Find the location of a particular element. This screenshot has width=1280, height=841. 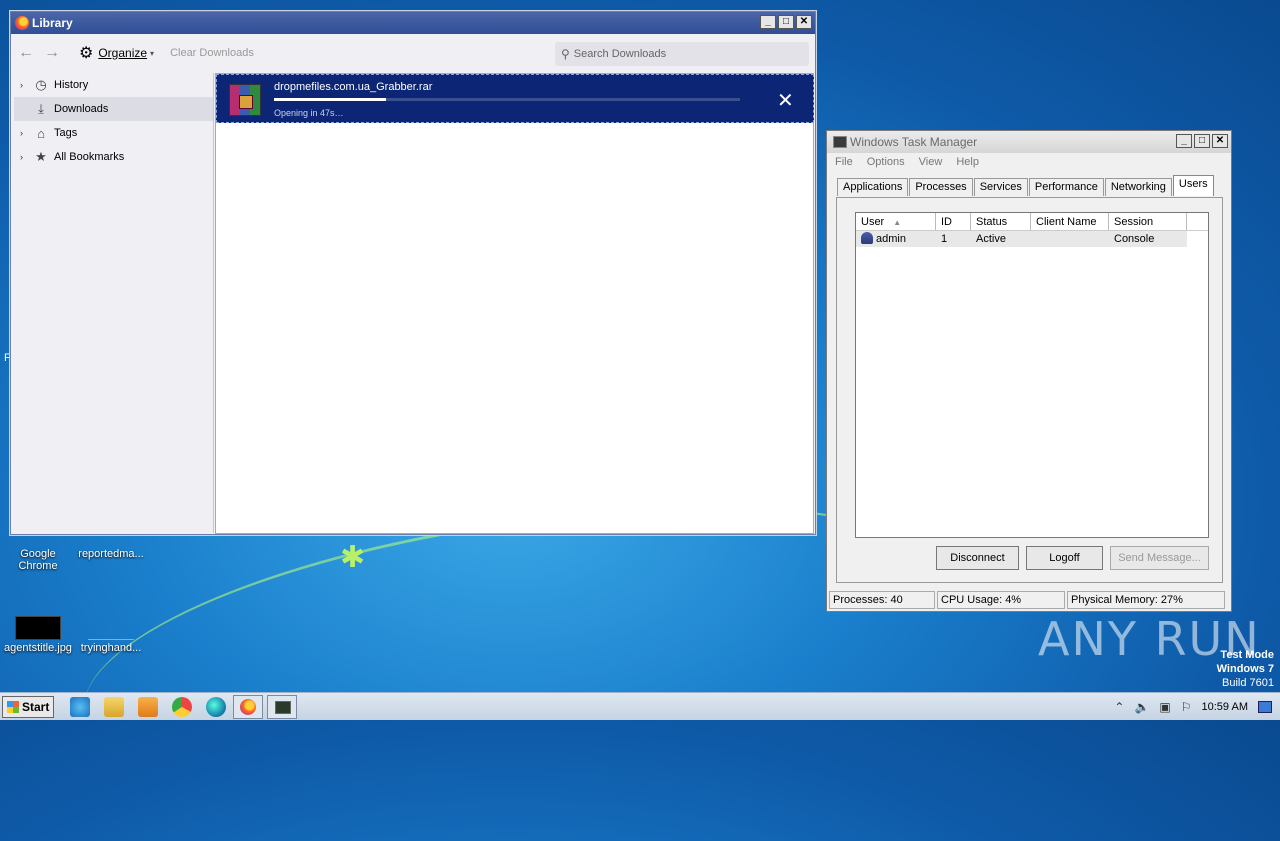

taskbar: Start ⌃ 🔈 ▣ ⚐ 10:59 AM is located at coordinates (640, 706).